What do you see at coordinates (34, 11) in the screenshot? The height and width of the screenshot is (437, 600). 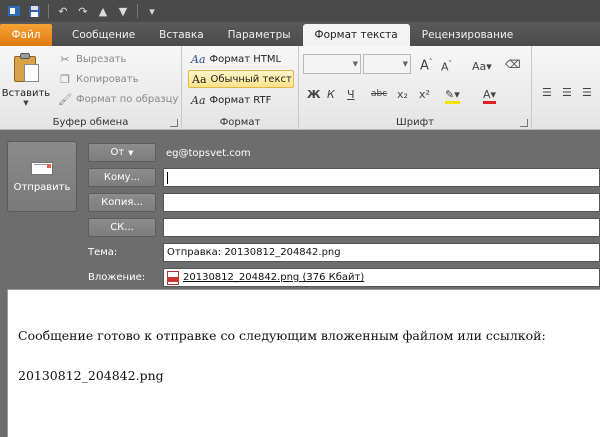 I see `save-icon` at bounding box center [34, 11].